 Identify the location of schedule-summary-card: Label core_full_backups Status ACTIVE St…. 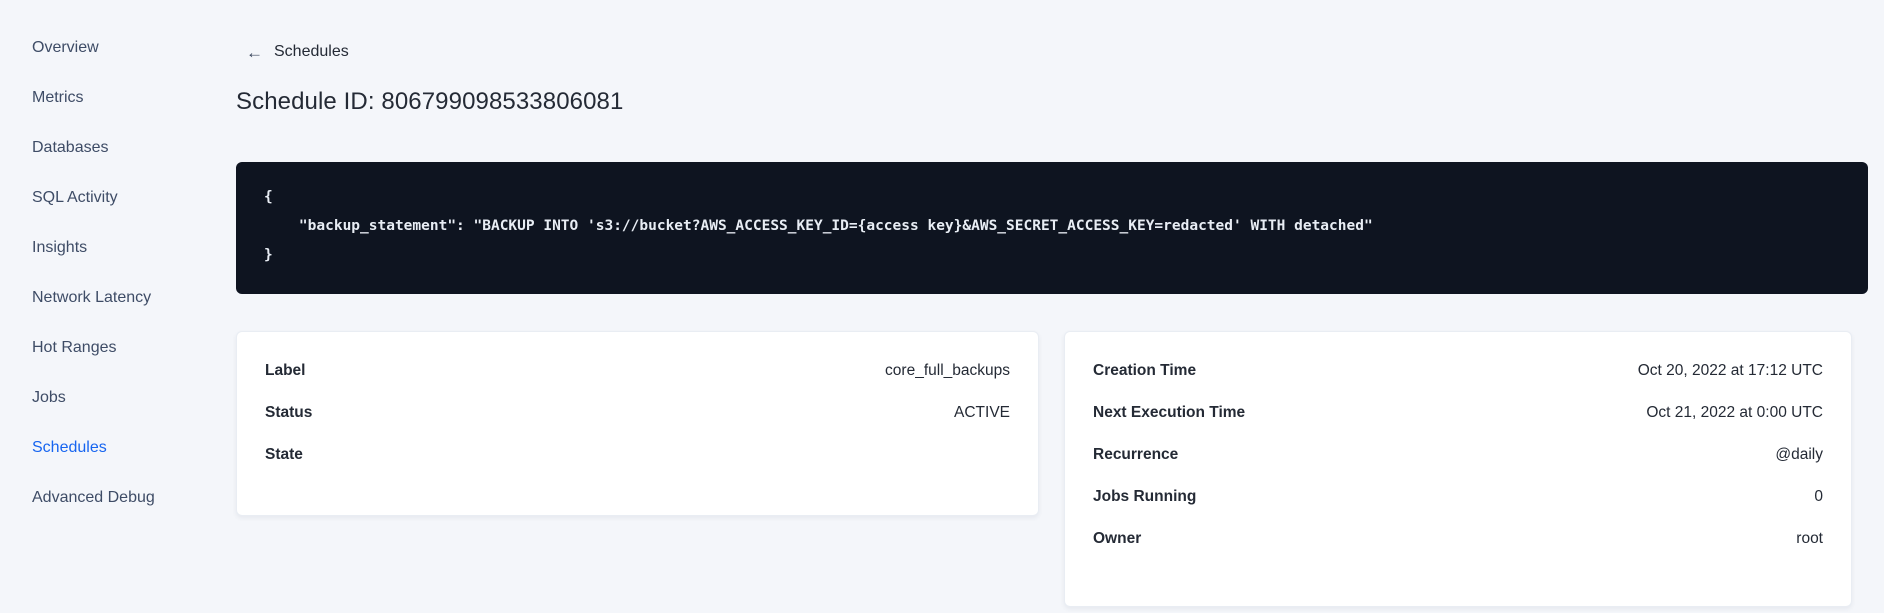
(637, 423).